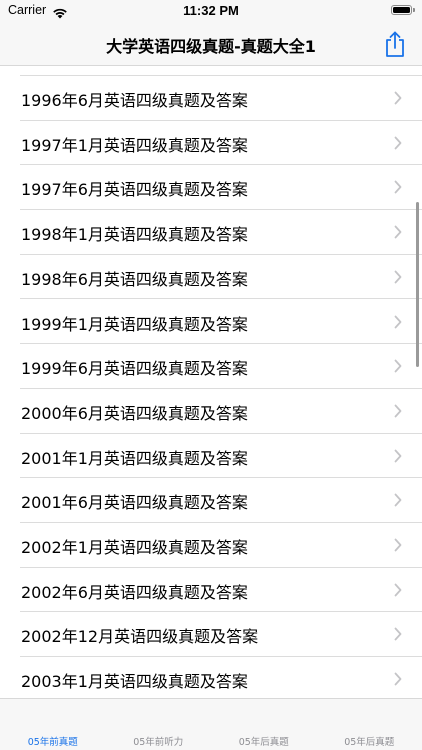 The image size is (422, 750). Describe the element at coordinates (134, 369) in the screenshot. I see `list-item-label: 1999年6月英语四级真题及答案` at that location.